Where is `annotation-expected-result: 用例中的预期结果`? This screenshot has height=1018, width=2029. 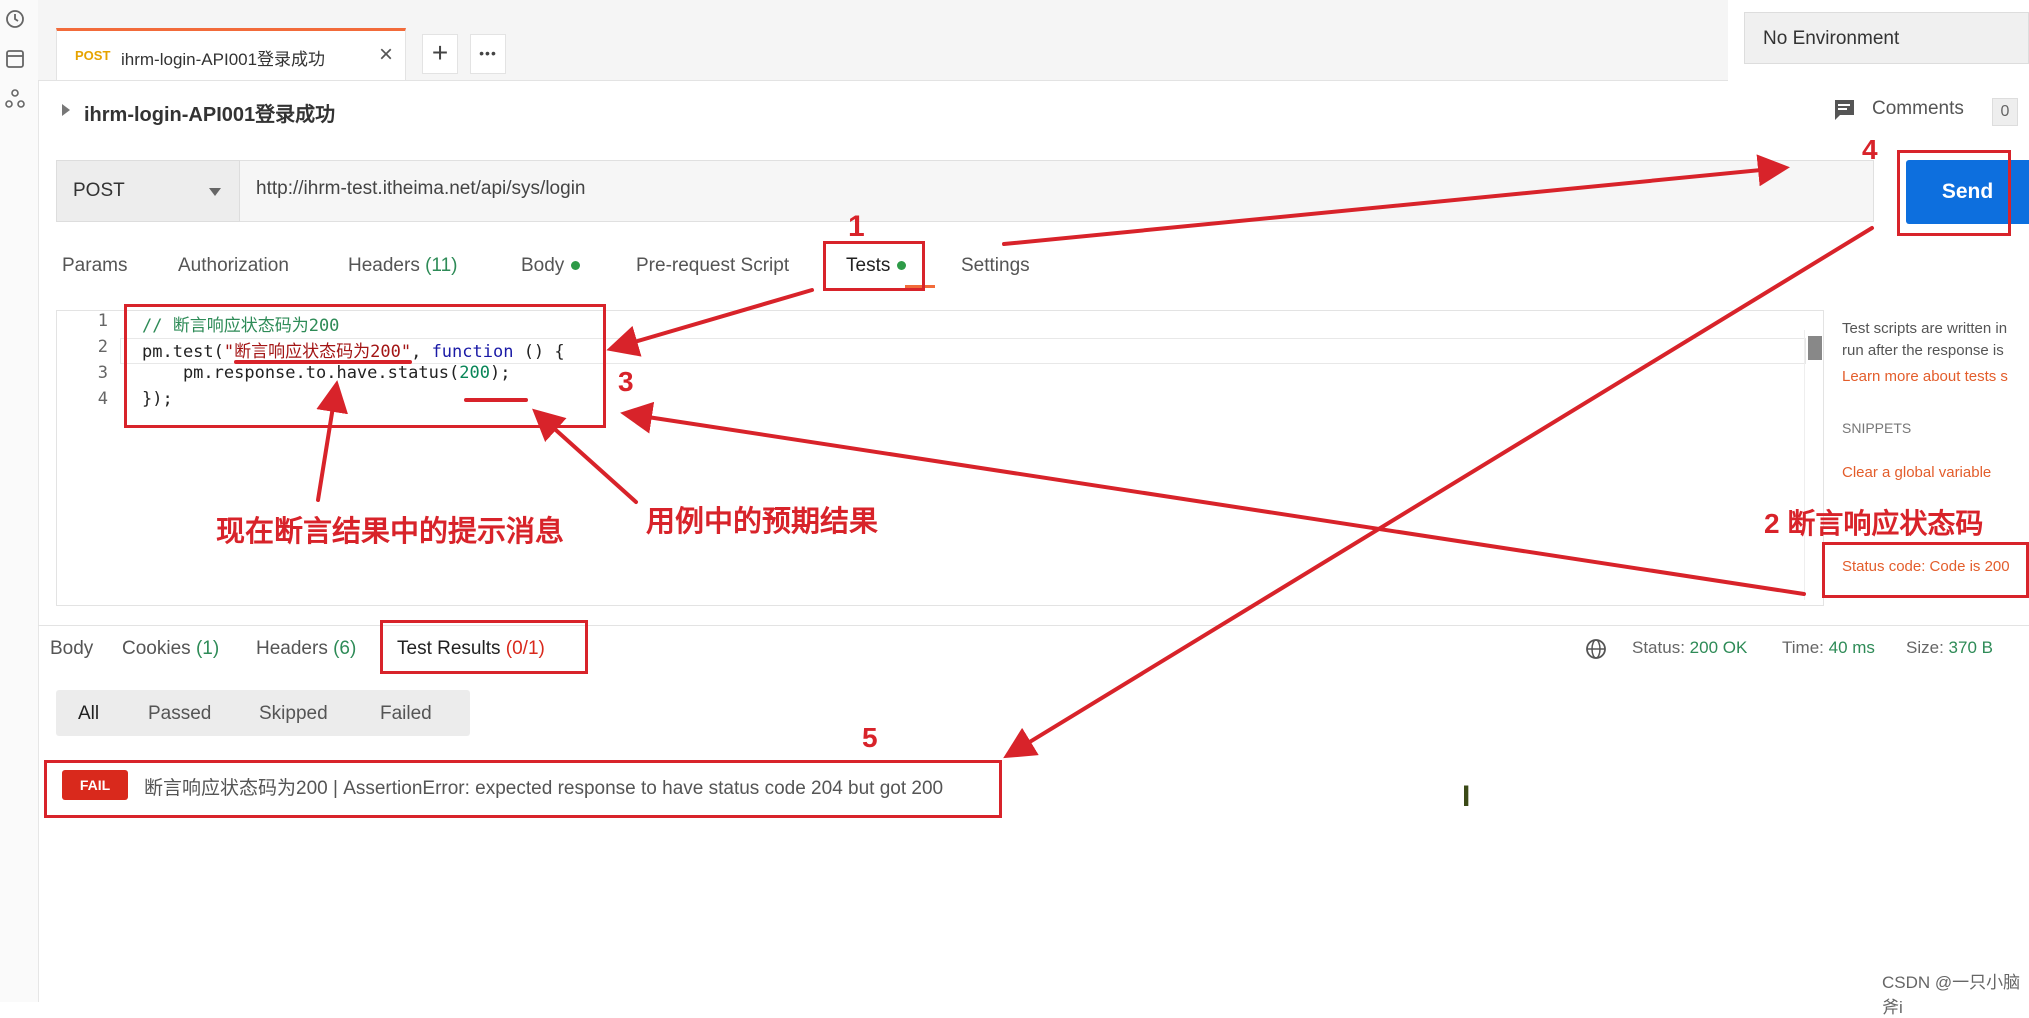 annotation-expected-result: 用例中的预期结果 is located at coordinates (762, 522).